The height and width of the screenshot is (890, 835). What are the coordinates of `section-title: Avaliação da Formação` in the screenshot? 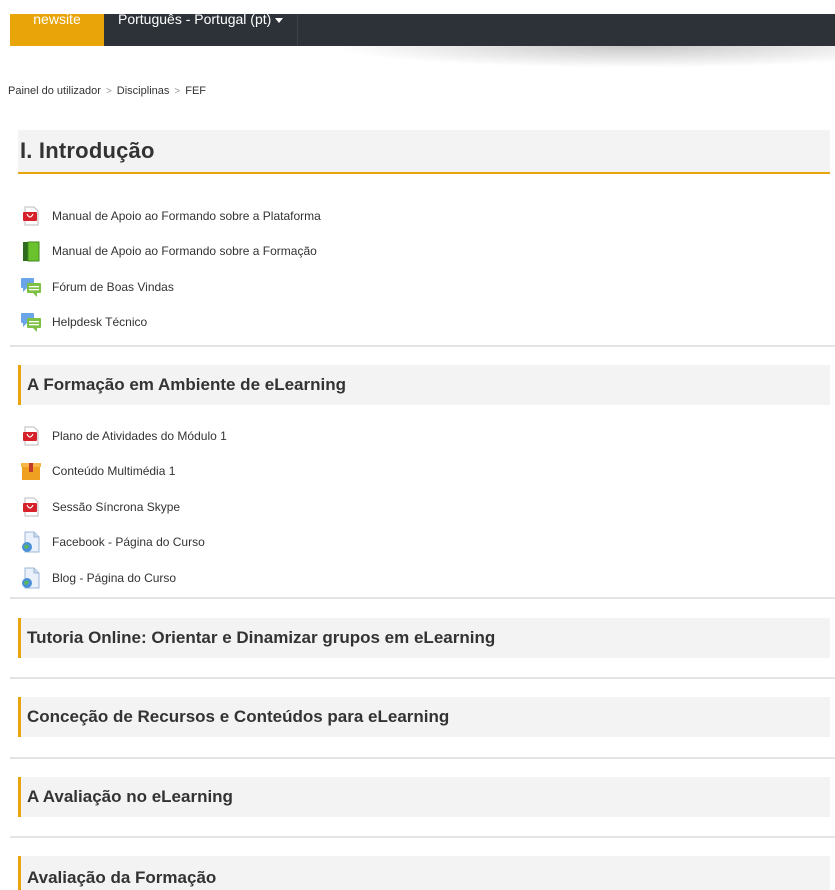 It's located at (122, 877).